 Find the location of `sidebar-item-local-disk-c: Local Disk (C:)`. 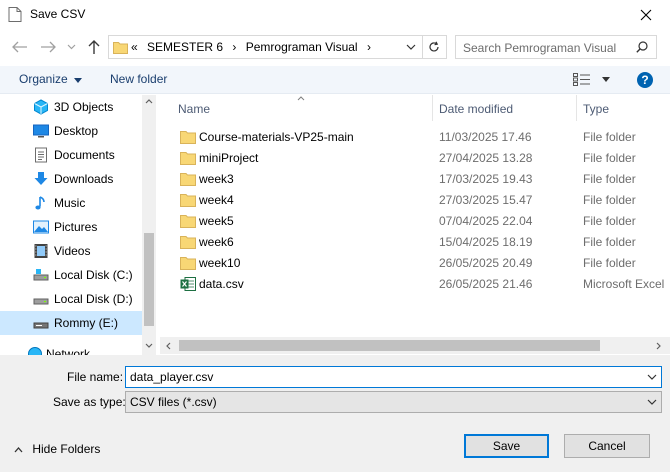

sidebar-item-local-disk-c: Local Disk (C:) is located at coordinates (71, 275).